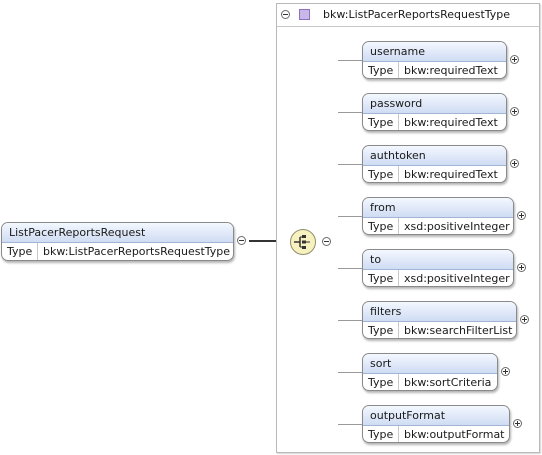 The image size is (542, 455). I want to click on child-element-name: outputFormat, so click(436, 416).